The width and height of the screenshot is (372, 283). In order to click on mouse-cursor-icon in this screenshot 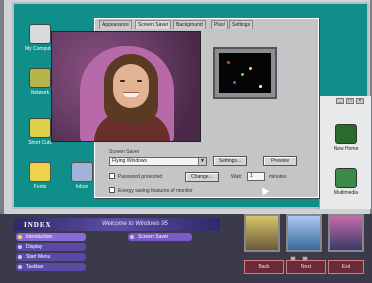, I will do `click(264, 190)`.